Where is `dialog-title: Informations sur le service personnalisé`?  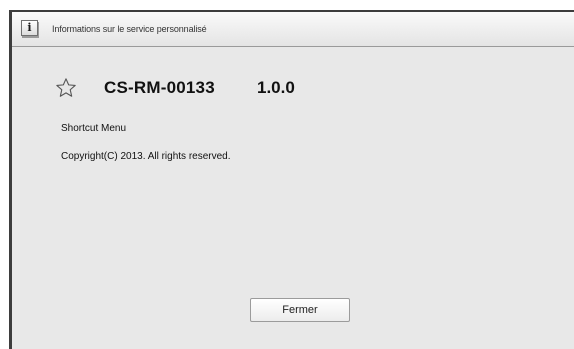
dialog-title: Informations sur le service personnalisé is located at coordinates (129, 29).